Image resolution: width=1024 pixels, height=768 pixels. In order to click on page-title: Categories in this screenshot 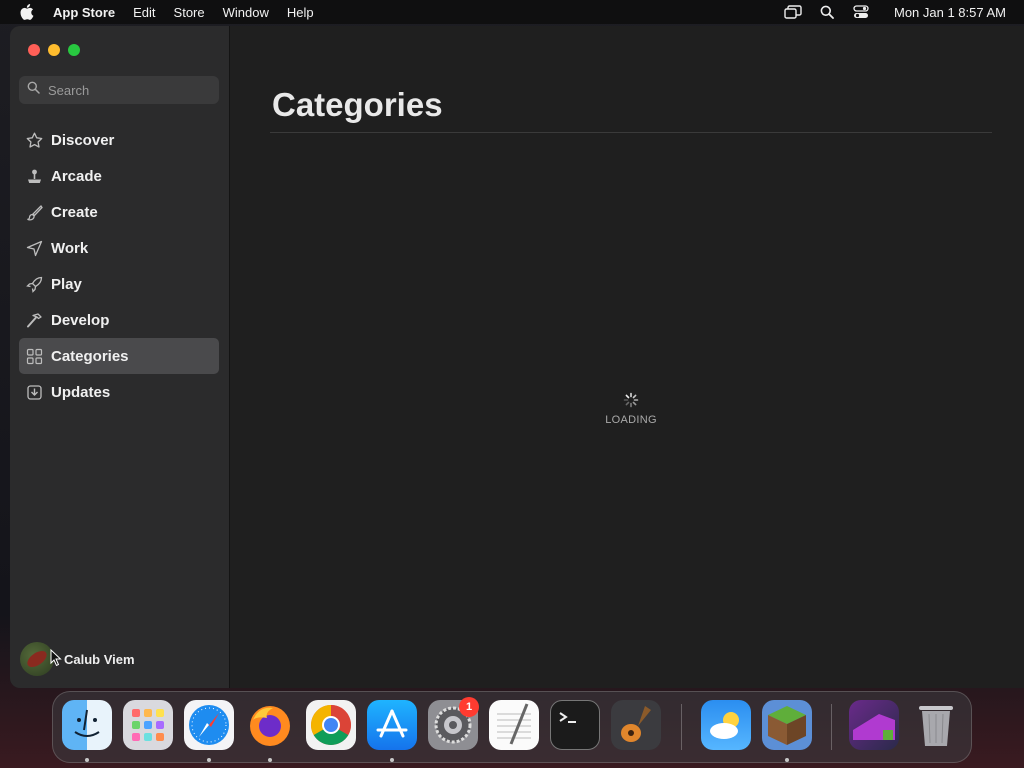, I will do `click(357, 104)`.